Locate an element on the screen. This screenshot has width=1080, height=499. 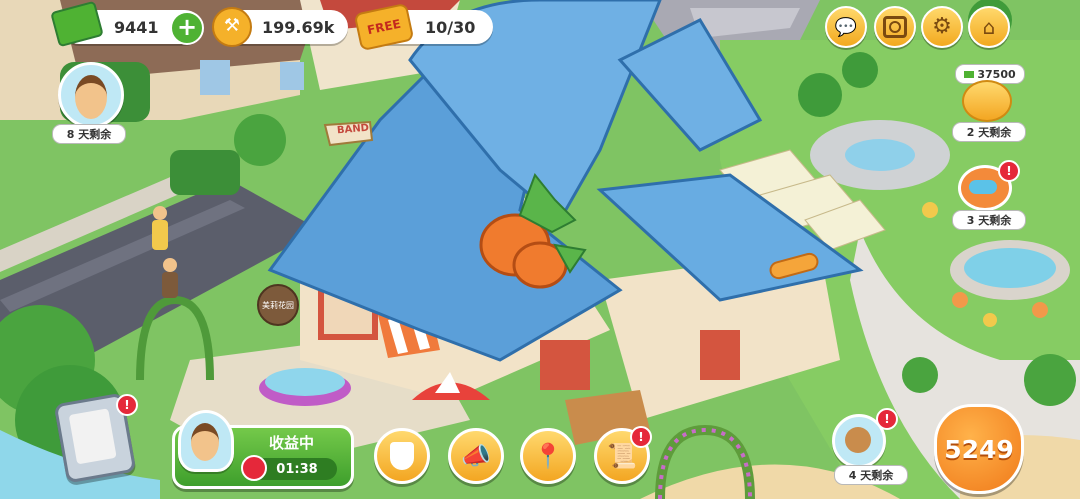
tasks-alert-badge: ! is located at coordinates (127, 405).